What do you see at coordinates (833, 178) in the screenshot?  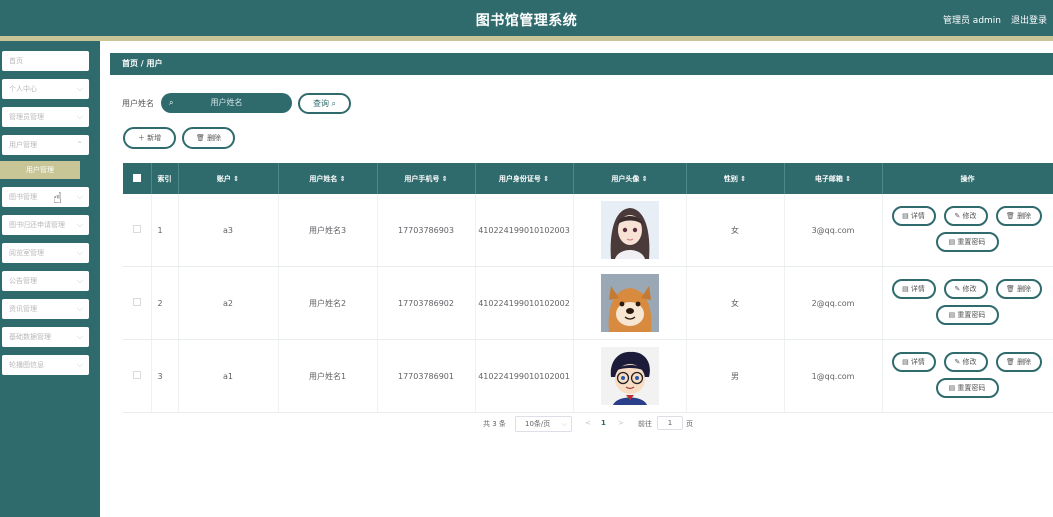 I see `col-email: 电子邮箱 ⇕` at bounding box center [833, 178].